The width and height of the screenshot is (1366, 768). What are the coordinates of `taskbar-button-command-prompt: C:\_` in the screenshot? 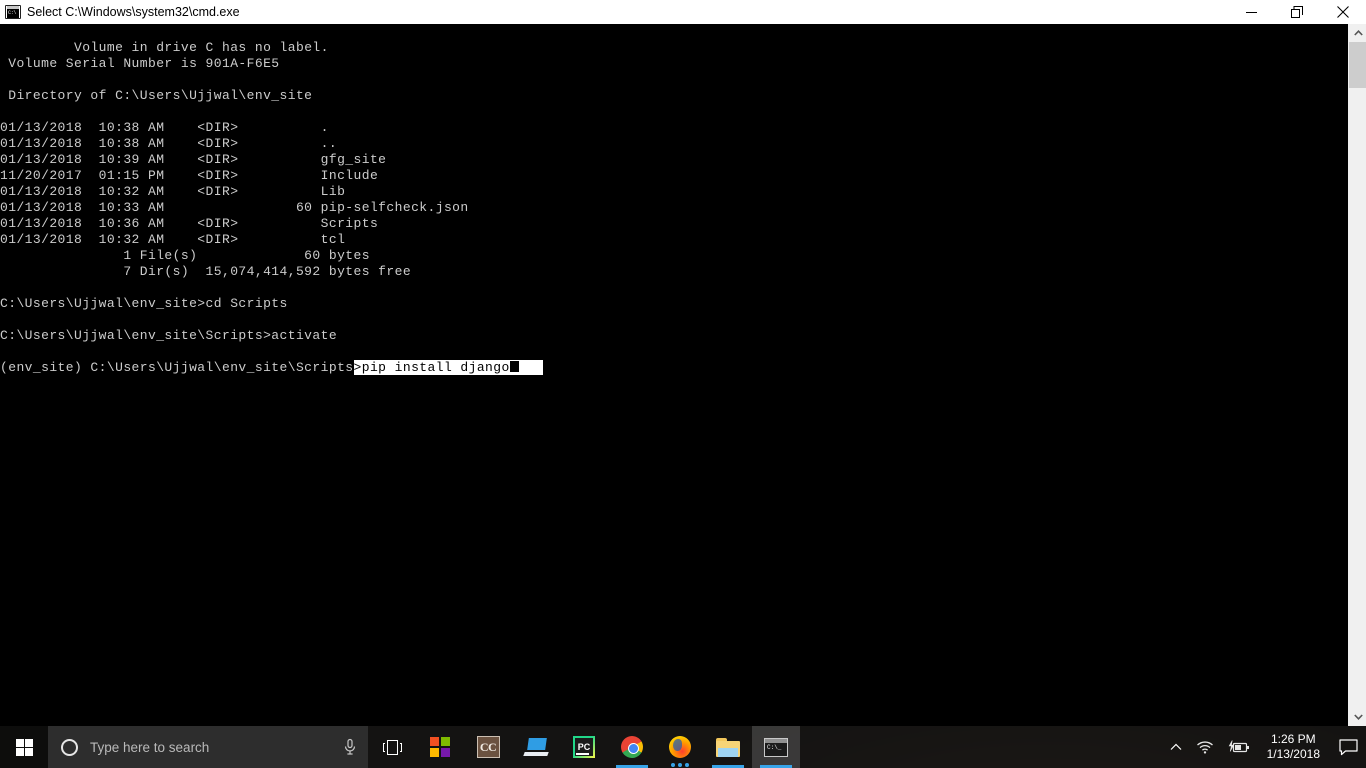 It's located at (776, 747).